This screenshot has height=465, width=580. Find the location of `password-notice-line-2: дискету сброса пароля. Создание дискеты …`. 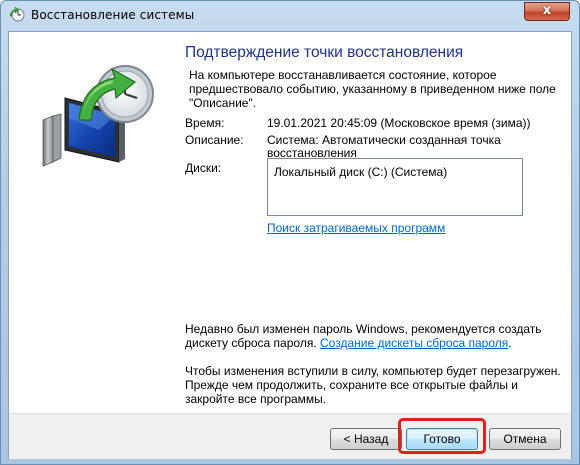

password-notice-line-2: дискету сброса пароля. Создание дискеты … is located at coordinates (348, 343).